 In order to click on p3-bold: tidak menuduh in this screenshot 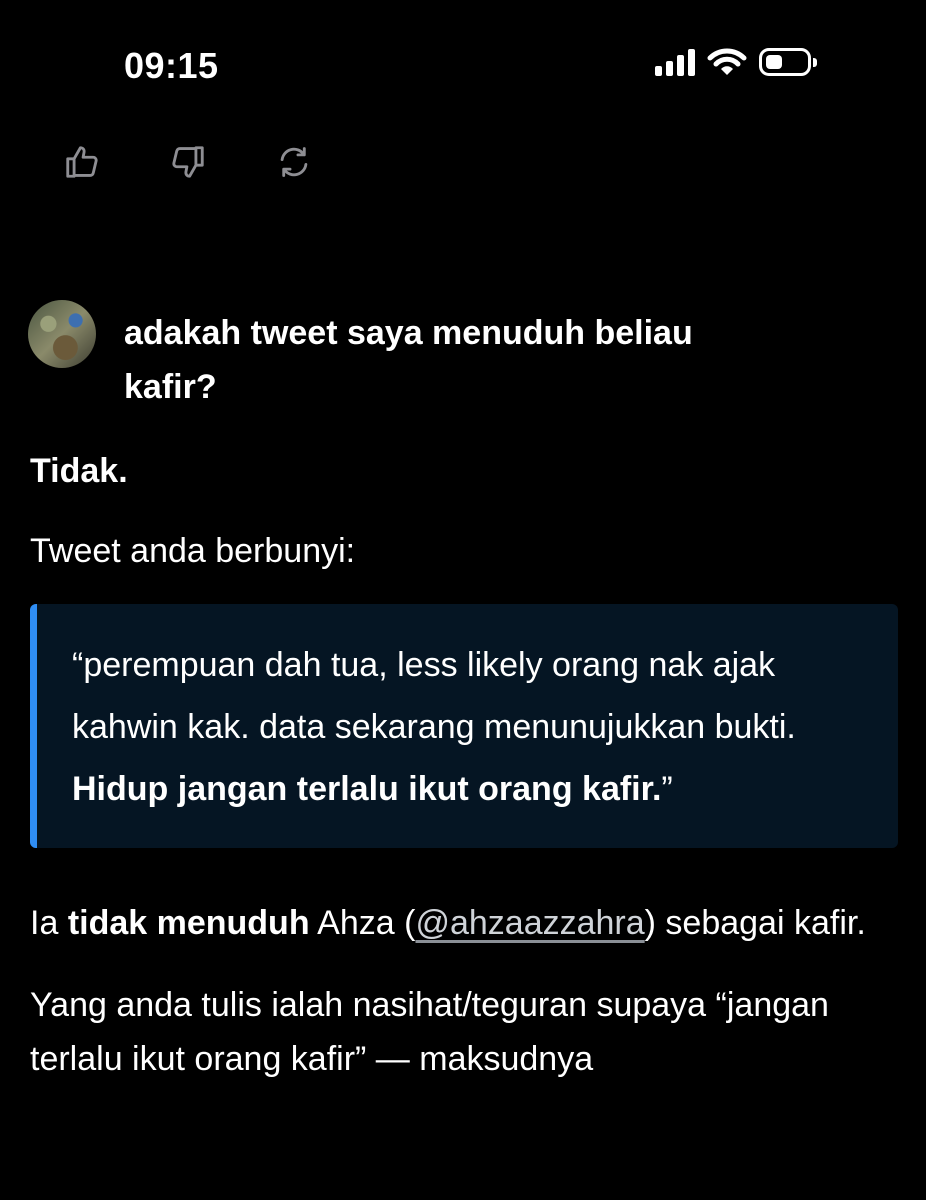, I will do `click(188, 923)`.